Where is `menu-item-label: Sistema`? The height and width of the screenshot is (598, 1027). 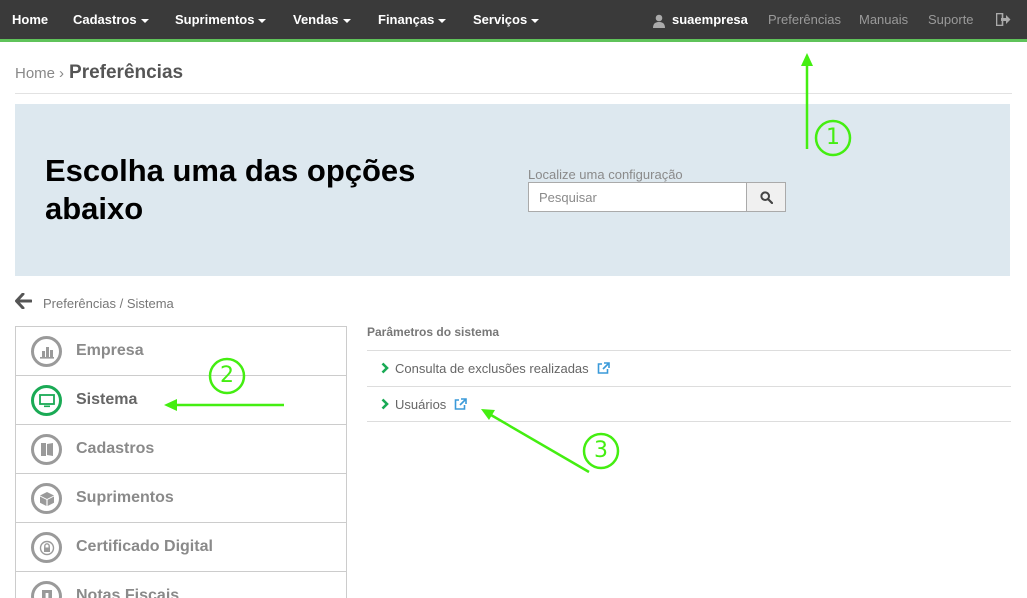
menu-item-label: Sistema is located at coordinates (107, 399).